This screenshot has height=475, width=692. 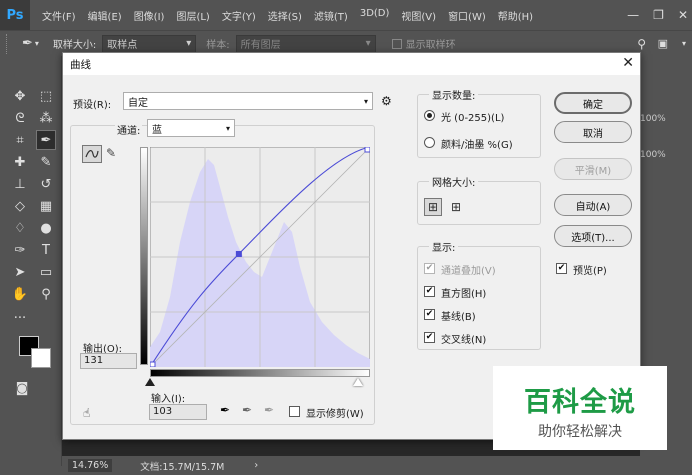 I want to click on more-tools-icon: ···, so click(x=20, y=318).